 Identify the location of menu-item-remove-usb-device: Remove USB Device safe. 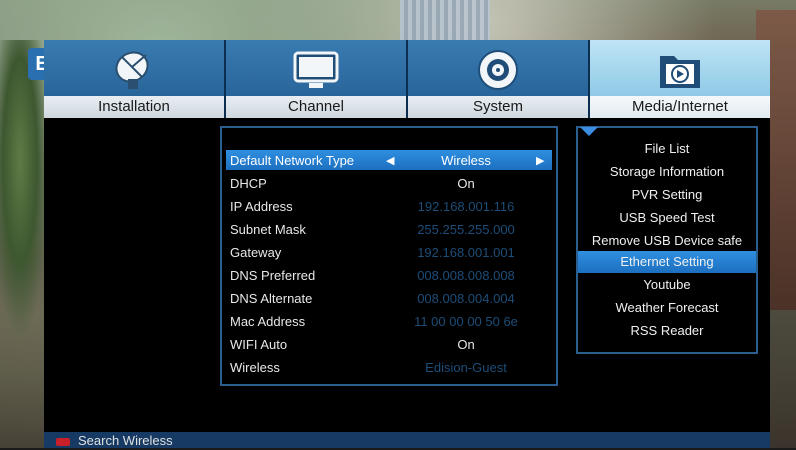
(667, 241).